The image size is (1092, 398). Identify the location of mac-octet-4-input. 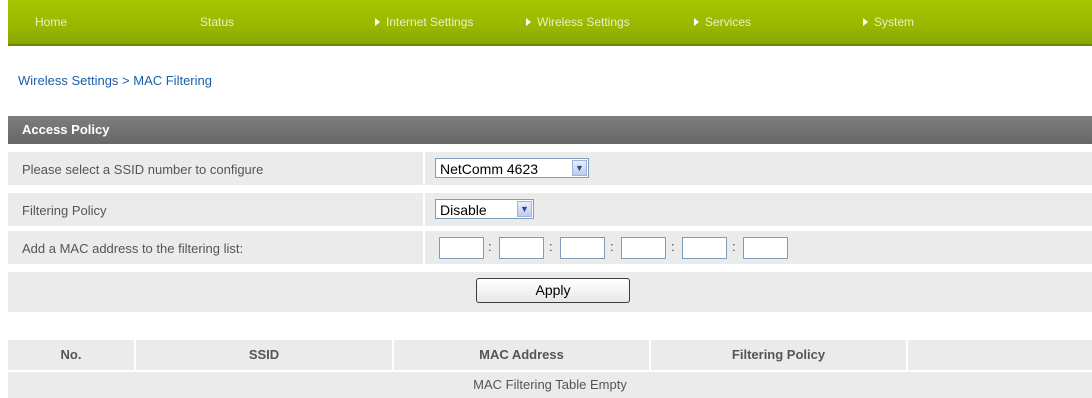
(643, 248).